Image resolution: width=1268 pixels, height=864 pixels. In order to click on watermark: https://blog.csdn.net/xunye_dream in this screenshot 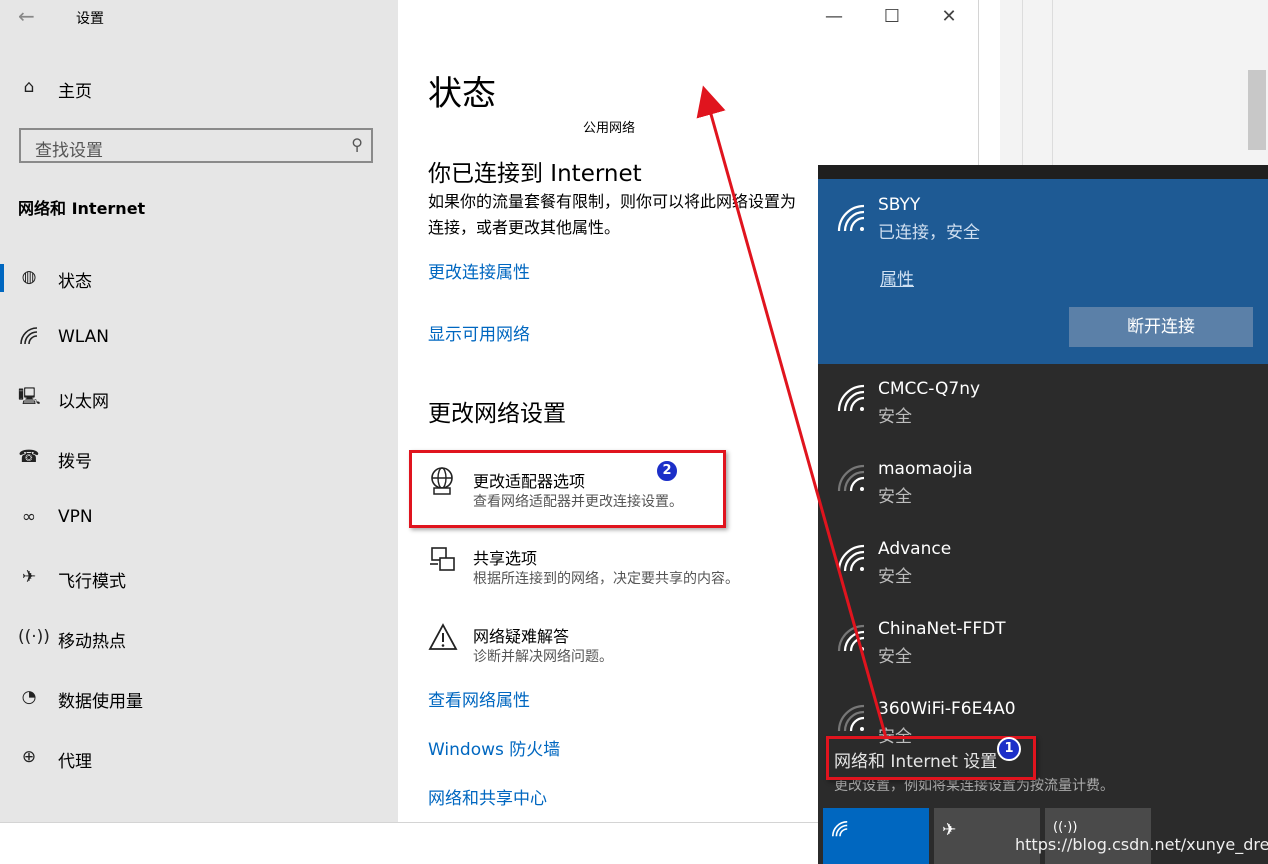, I will do `click(1141, 844)`.